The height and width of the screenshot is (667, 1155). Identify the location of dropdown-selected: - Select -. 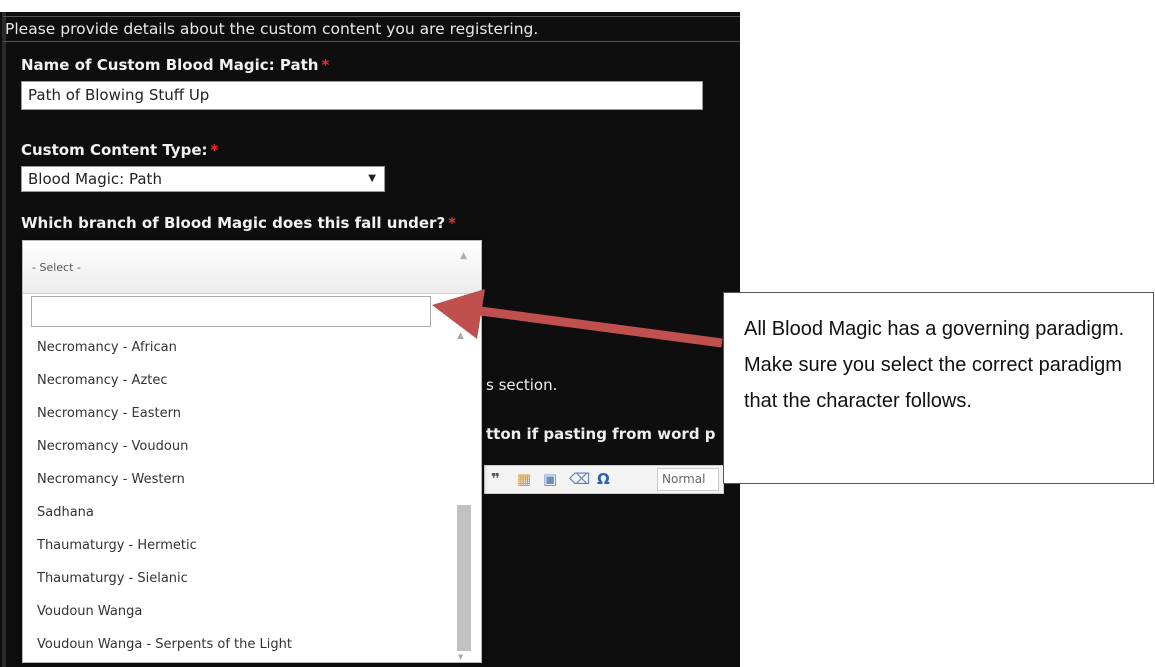
(56, 267).